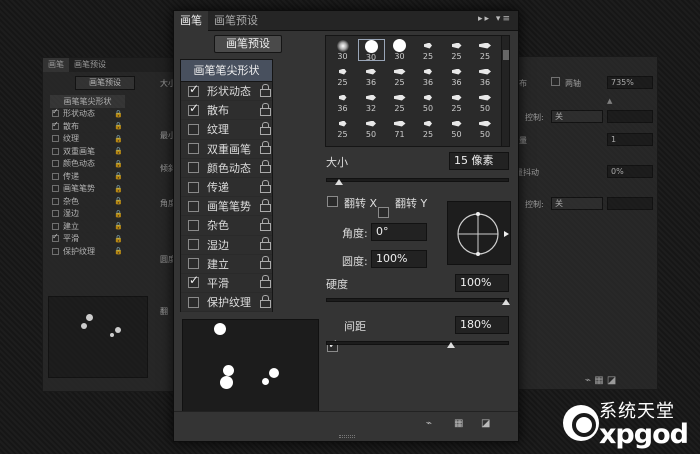 This screenshot has width=700, height=454. I want to click on ghost-control-select: 关, so click(577, 116).